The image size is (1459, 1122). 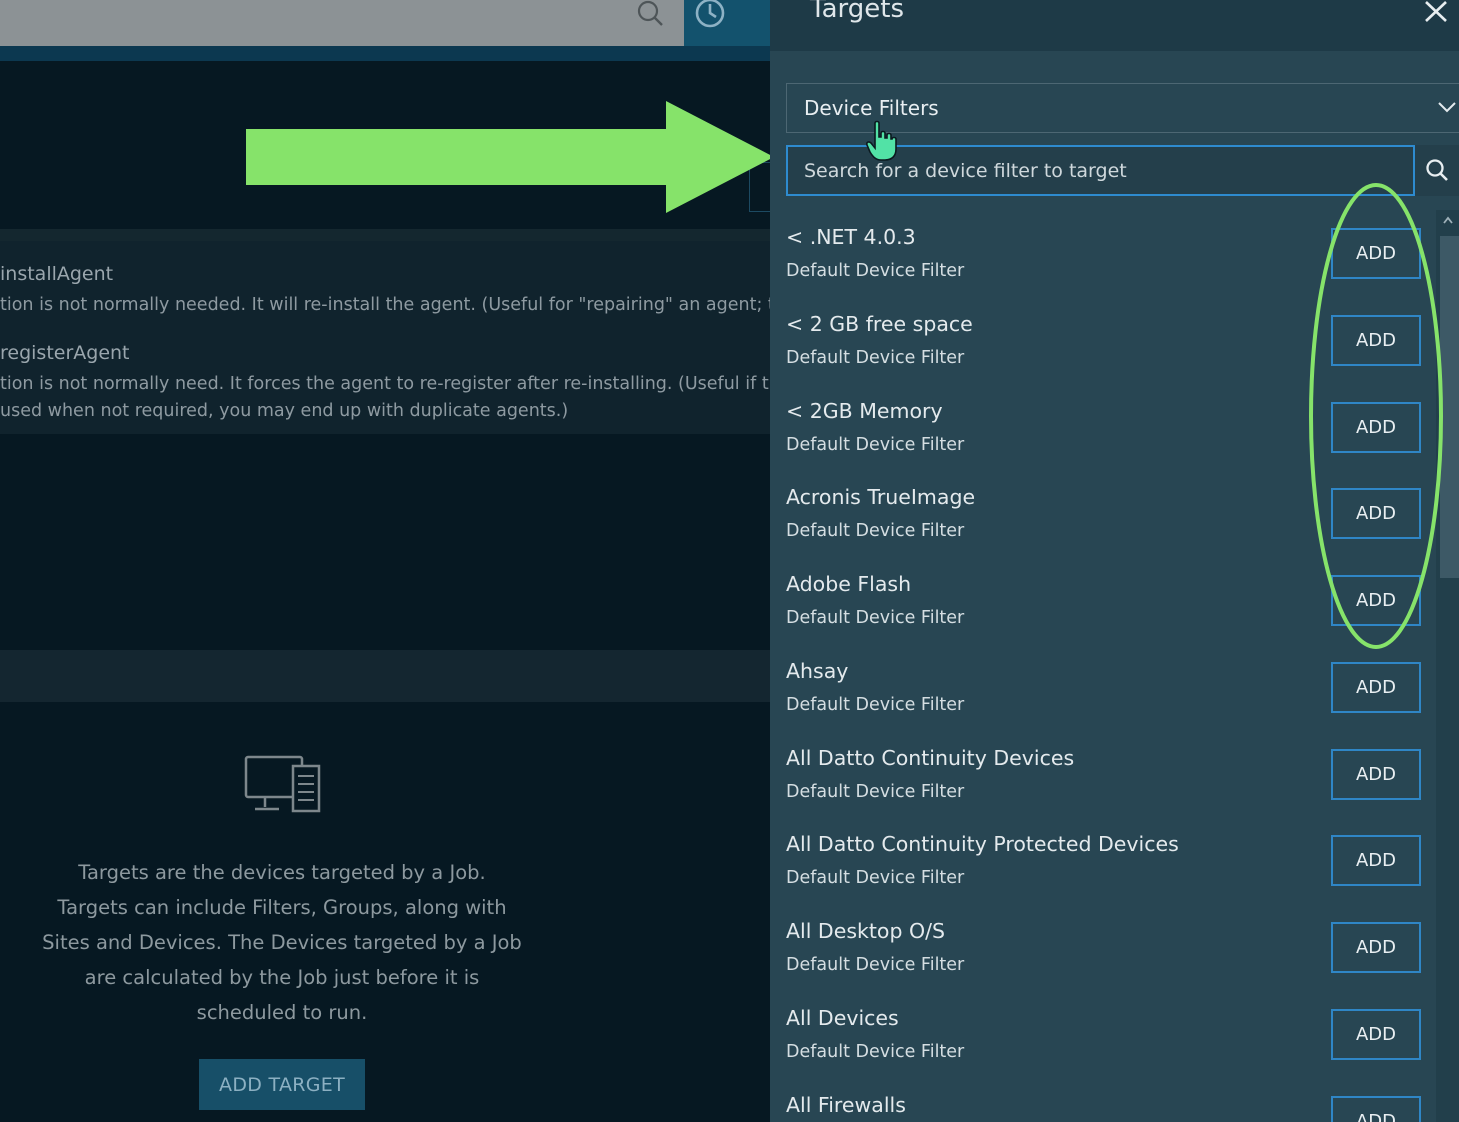 I want to click on chevron-down-icon, so click(x=1447, y=107).